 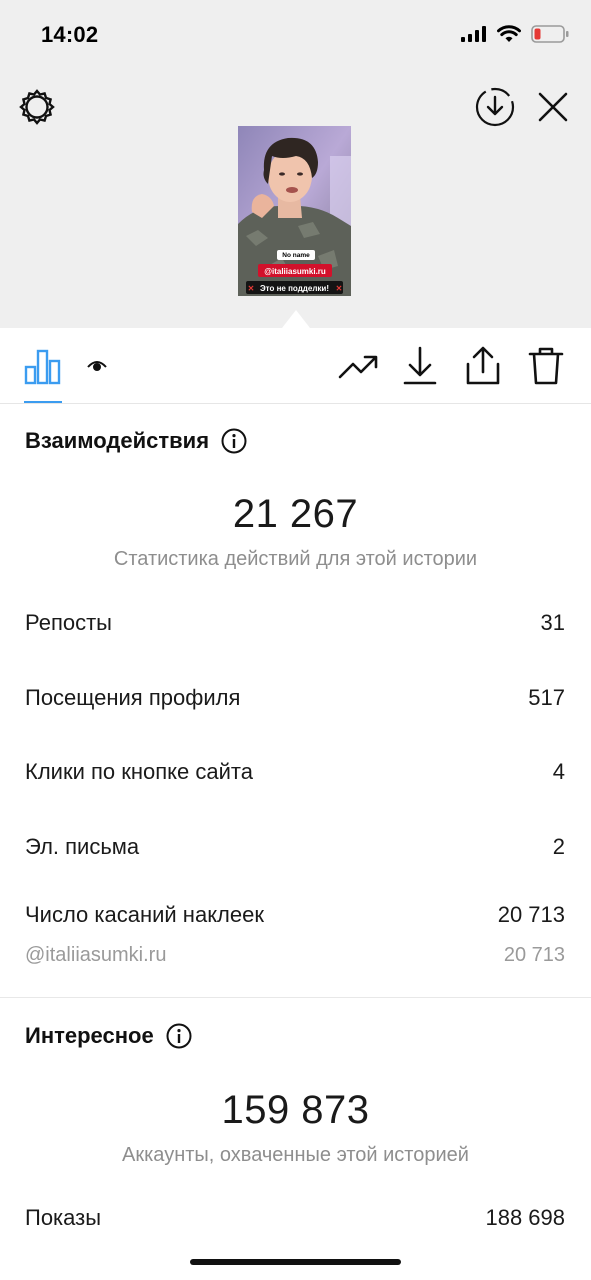 I want to click on delete-button, so click(x=546, y=366).